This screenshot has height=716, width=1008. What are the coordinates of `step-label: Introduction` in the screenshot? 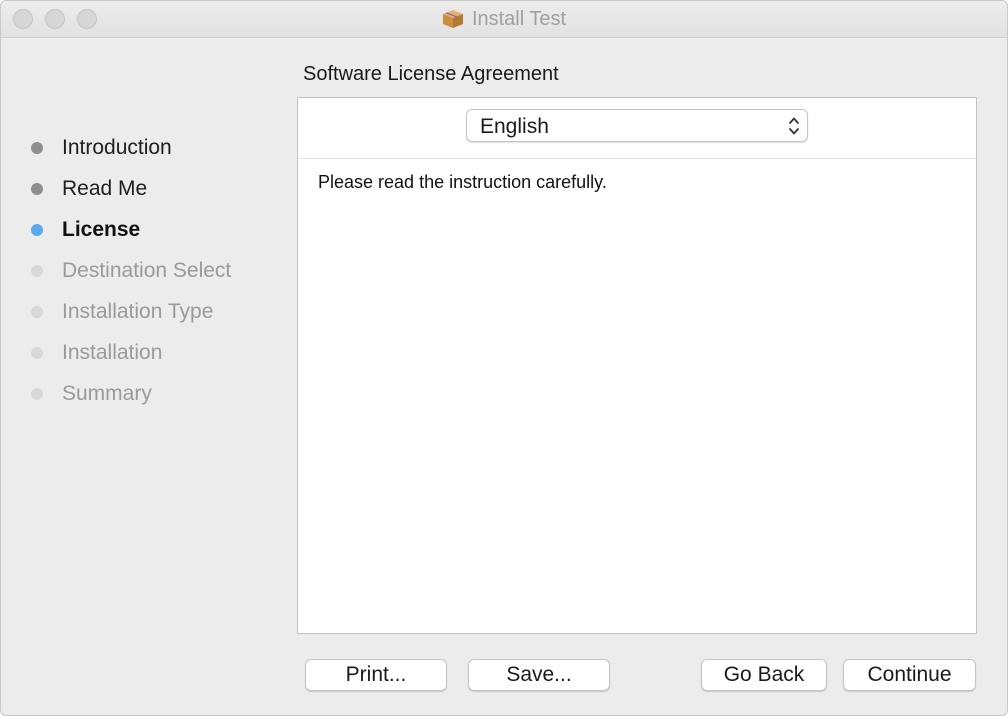 It's located at (117, 147).